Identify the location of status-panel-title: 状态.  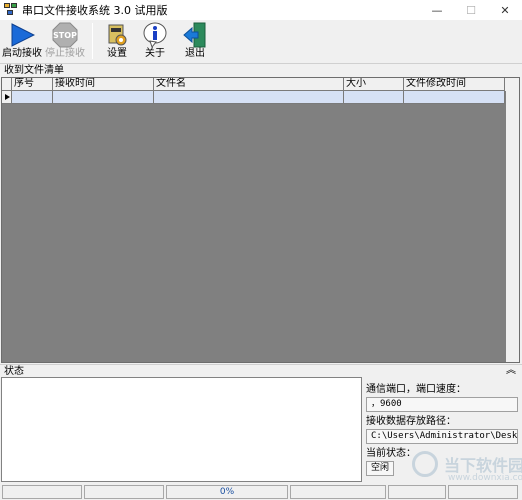
(261, 371).